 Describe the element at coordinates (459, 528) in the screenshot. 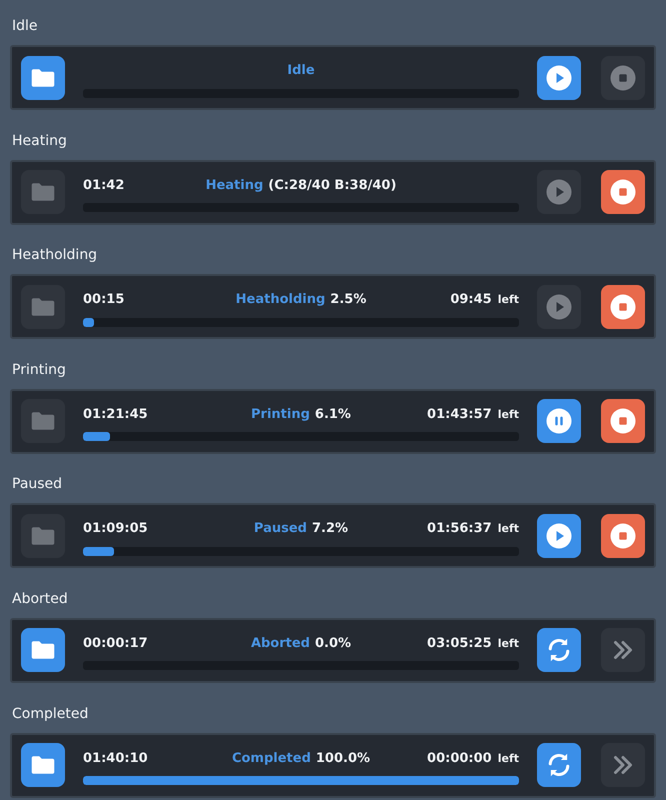

I see `remaining-time: 01:56:37` at that location.